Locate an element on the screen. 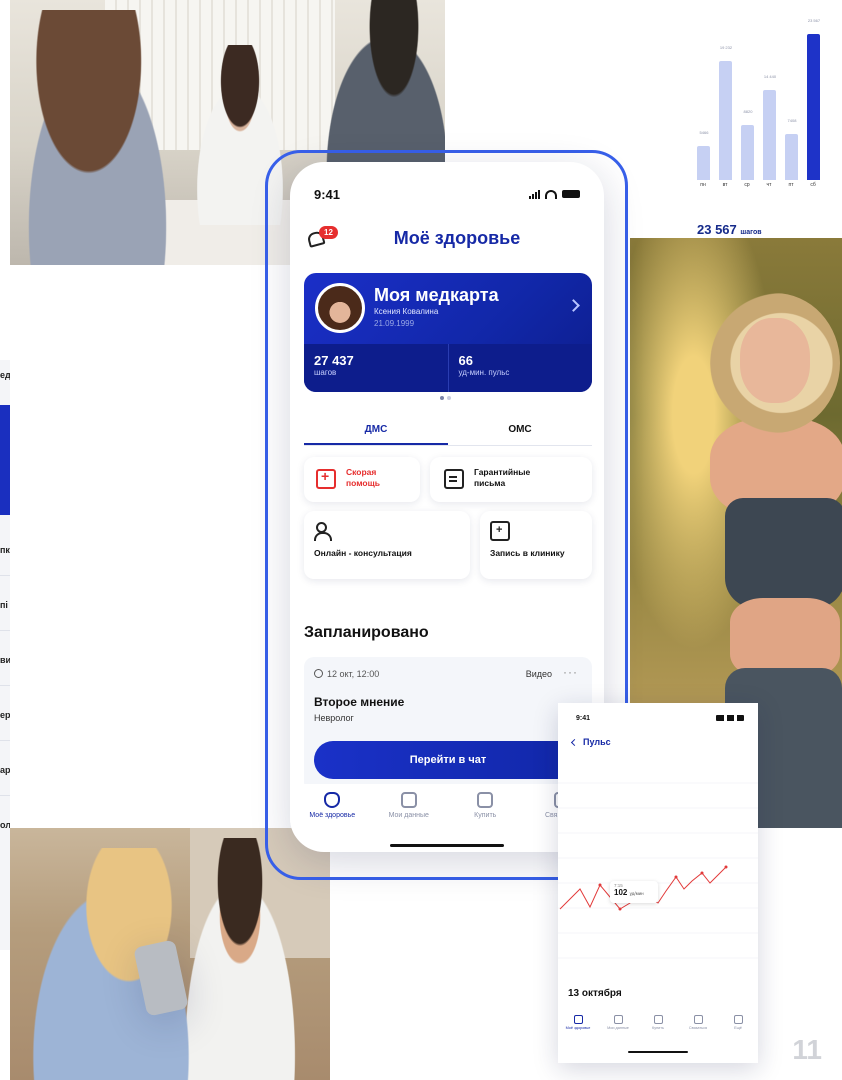  steps-bar-value: 19 232 is located at coordinates (726, 47).